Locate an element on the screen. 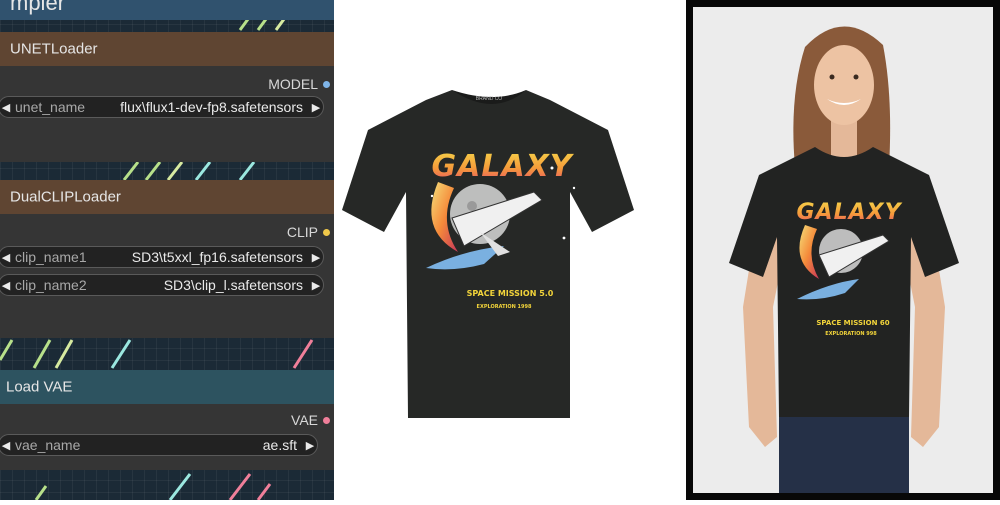 The height and width of the screenshot is (505, 1000). neck-label: BRAND CO is located at coordinates (489, 99).